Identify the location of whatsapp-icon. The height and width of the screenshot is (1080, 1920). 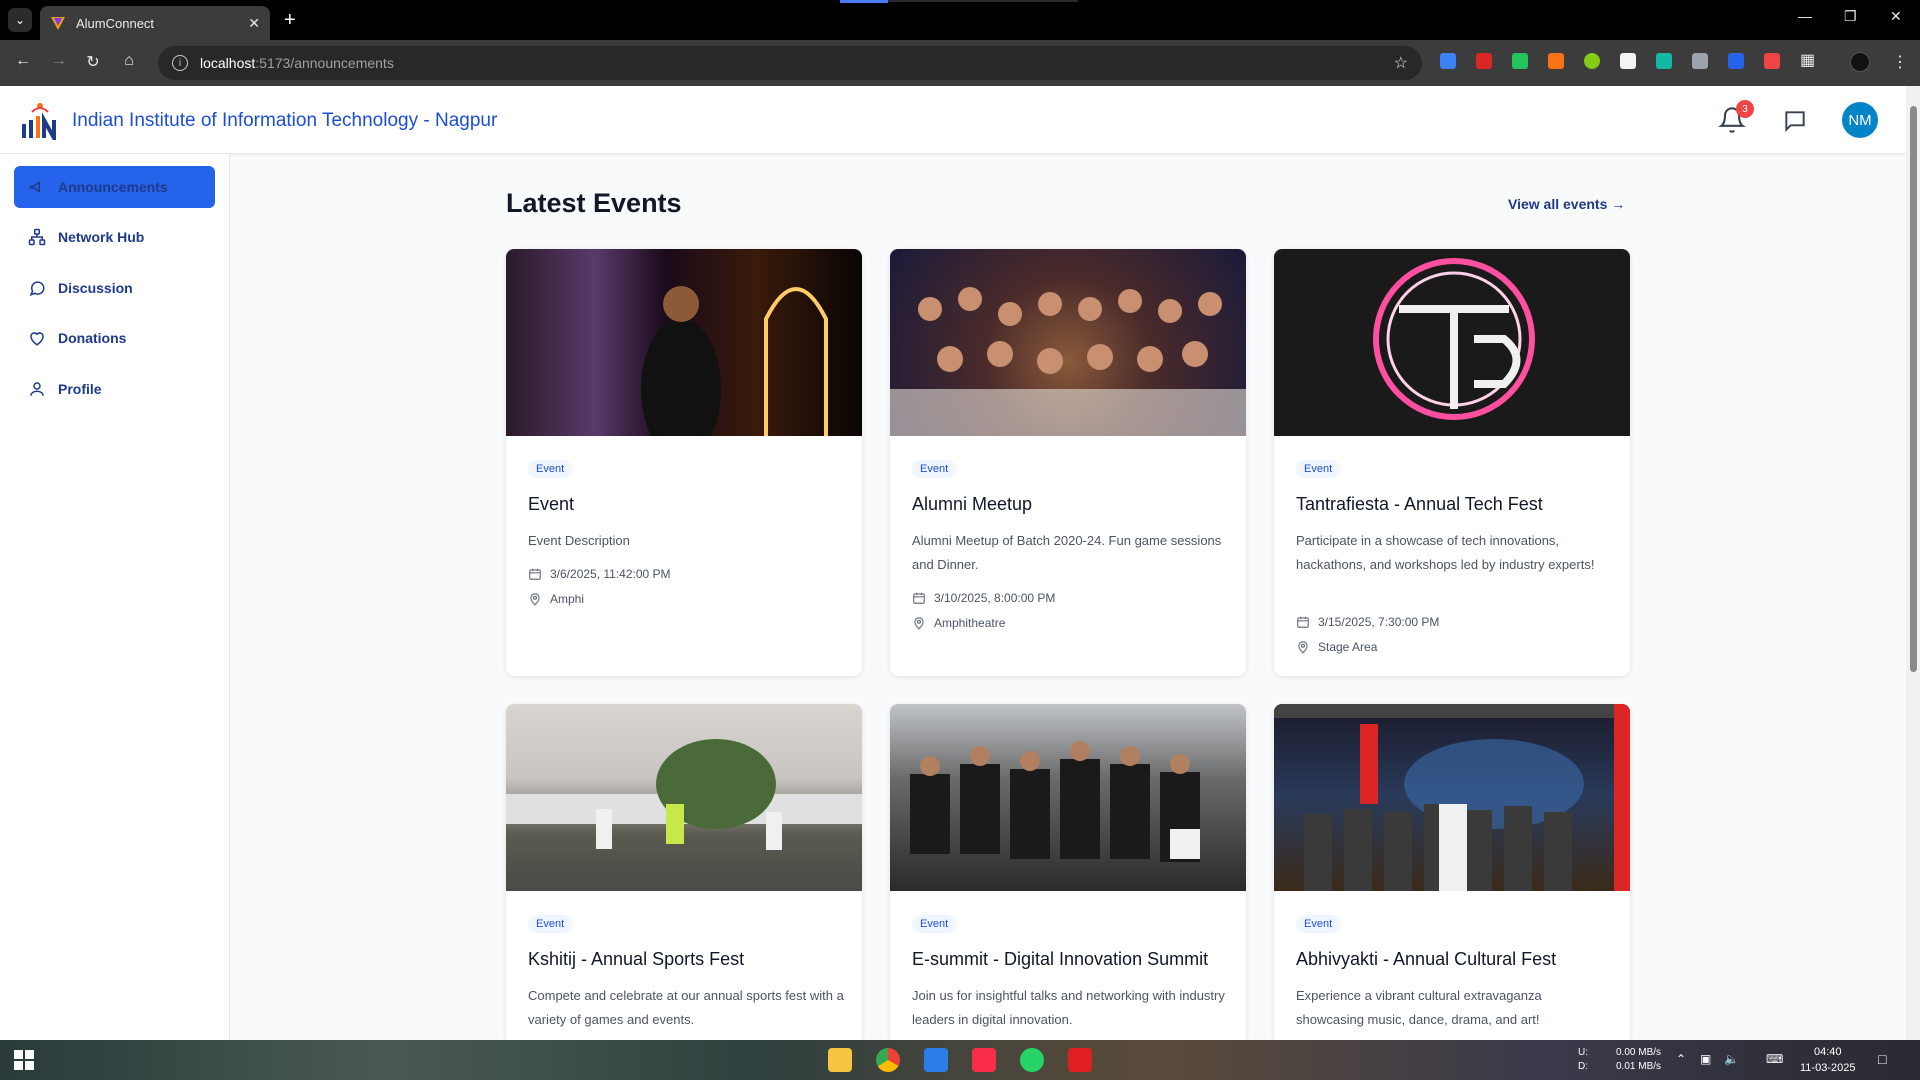
(1032, 1060).